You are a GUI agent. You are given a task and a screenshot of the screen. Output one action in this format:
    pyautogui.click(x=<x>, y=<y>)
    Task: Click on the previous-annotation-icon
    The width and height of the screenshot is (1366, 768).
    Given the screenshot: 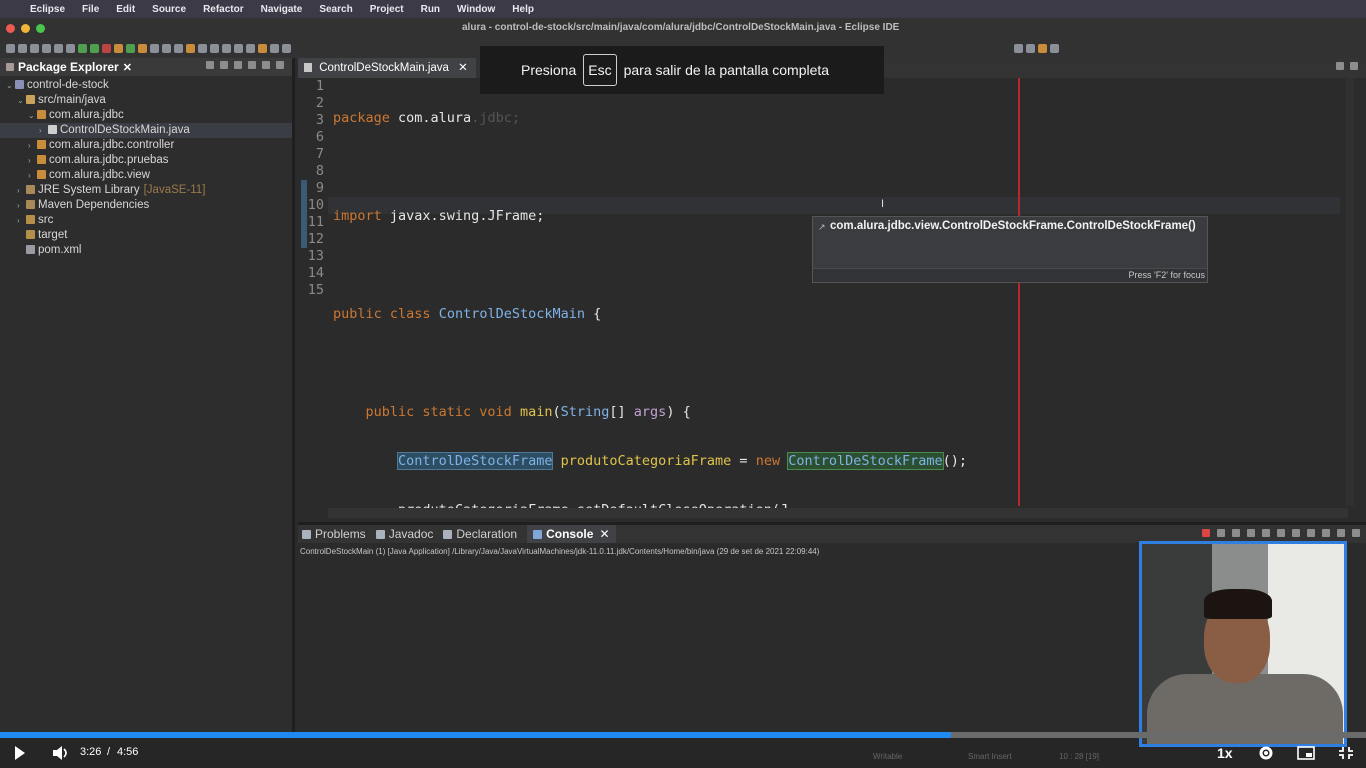 What is the action you would take?
    pyautogui.click(x=250, y=48)
    